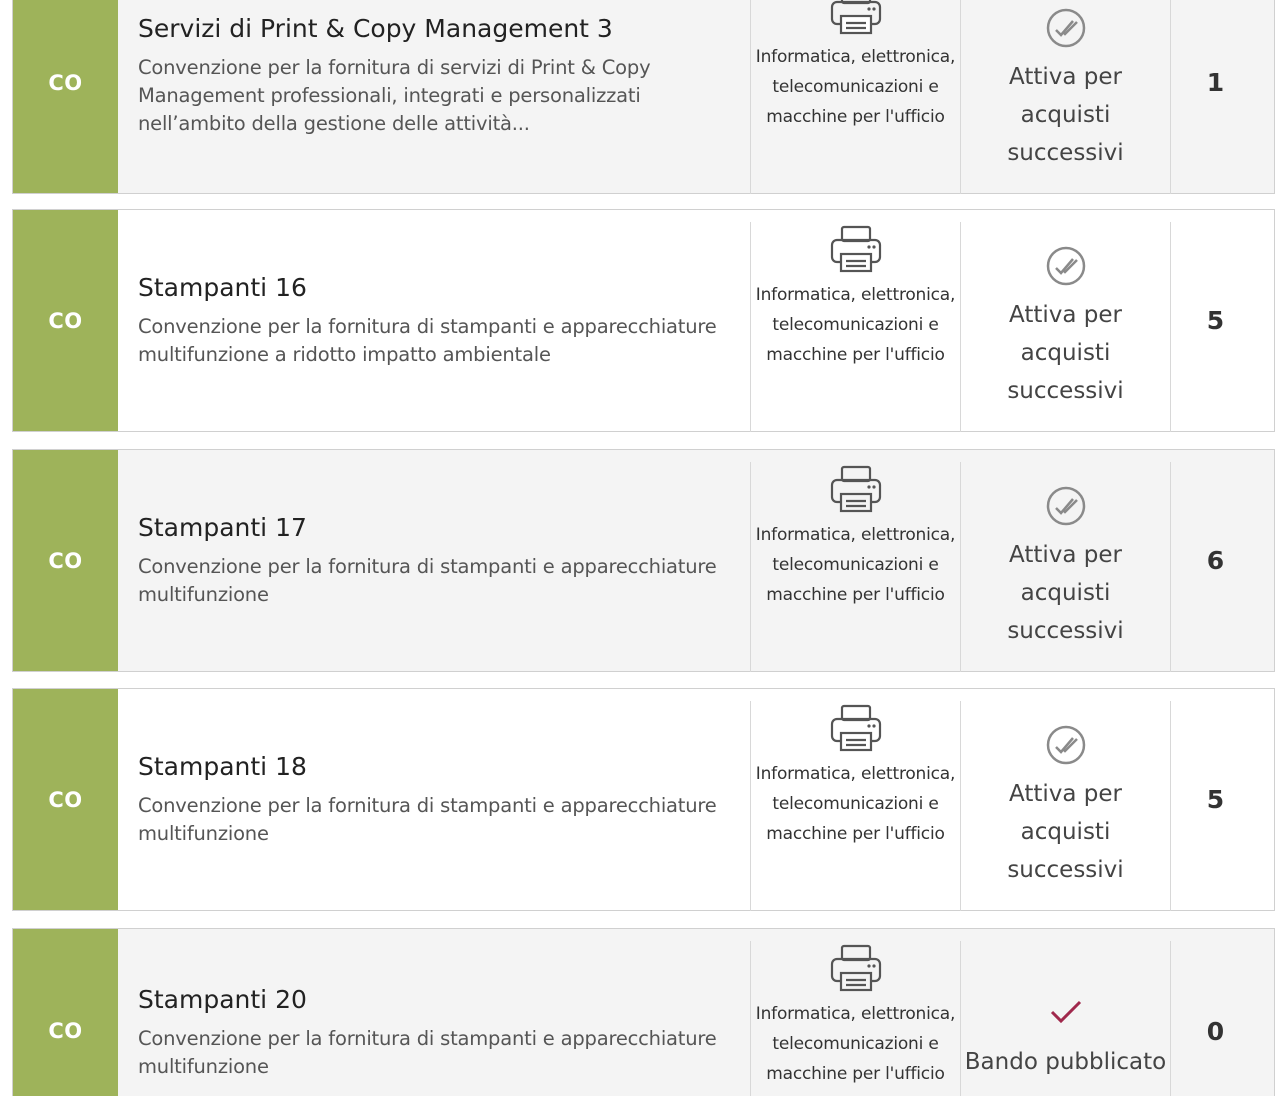 The height and width of the screenshot is (1096, 1276). What do you see at coordinates (1065, 1012) in the screenshot?
I see `check-mark-icon` at bounding box center [1065, 1012].